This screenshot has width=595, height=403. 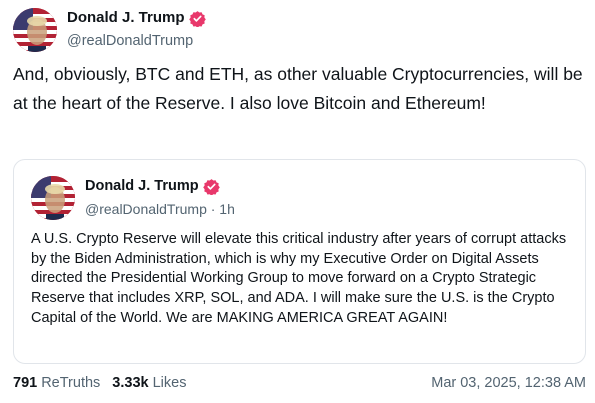 What do you see at coordinates (136, 41) in the screenshot?
I see `author-handle: @realDonaldTrump` at bounding box center [136, 41].